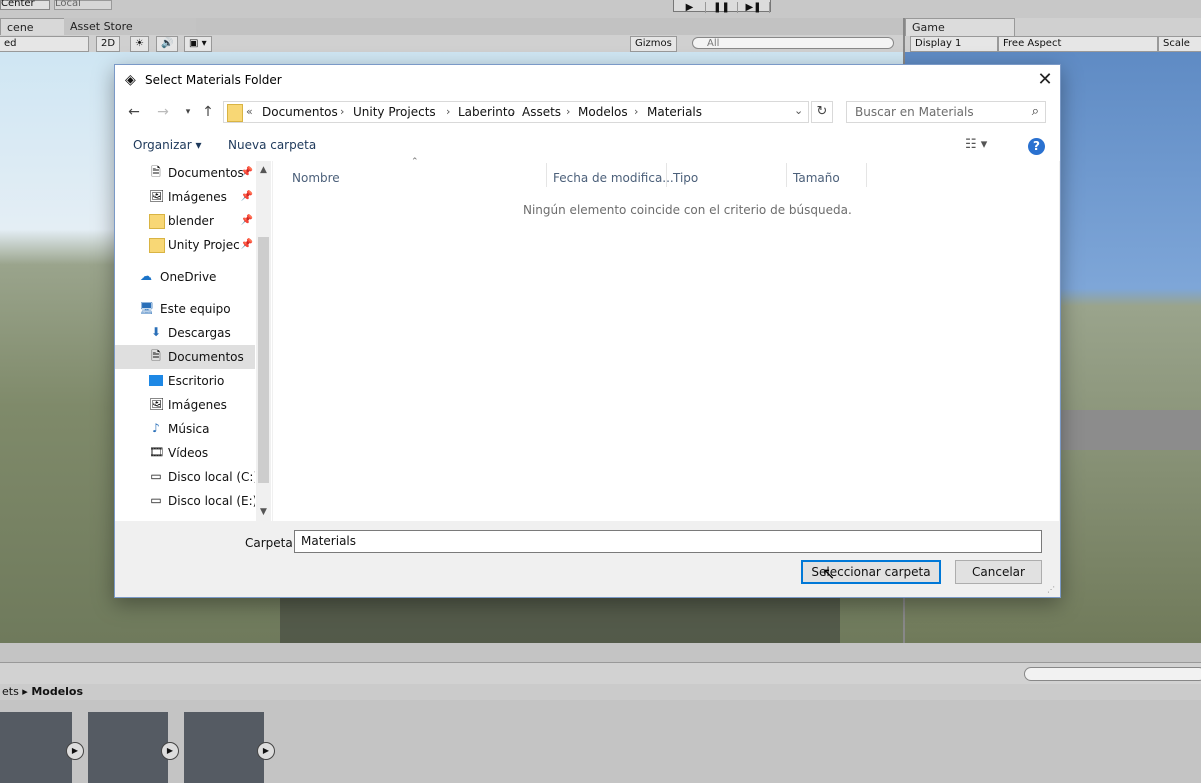 The image size is (1201, 783). I want to click on breadcrumb-parent: ets, so click(10, 691).